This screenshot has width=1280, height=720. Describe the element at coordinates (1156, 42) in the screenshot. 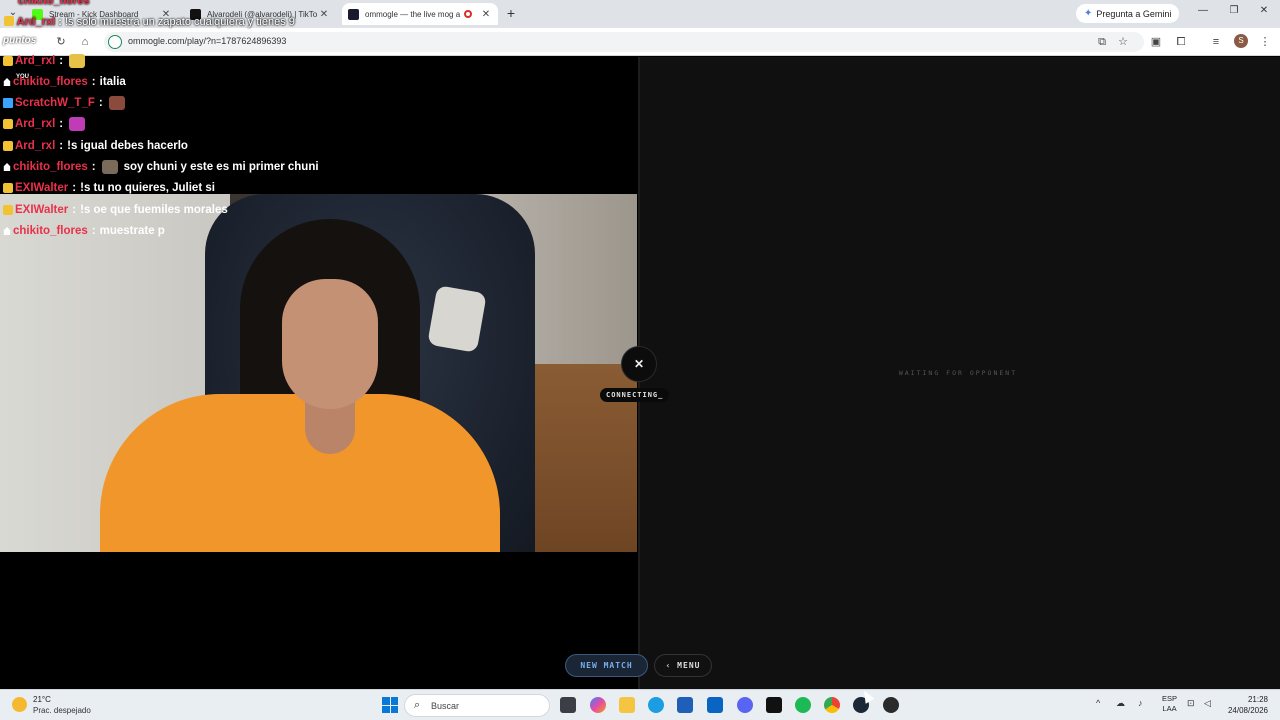

I see `screen-capture-icon: ▣` at that location.